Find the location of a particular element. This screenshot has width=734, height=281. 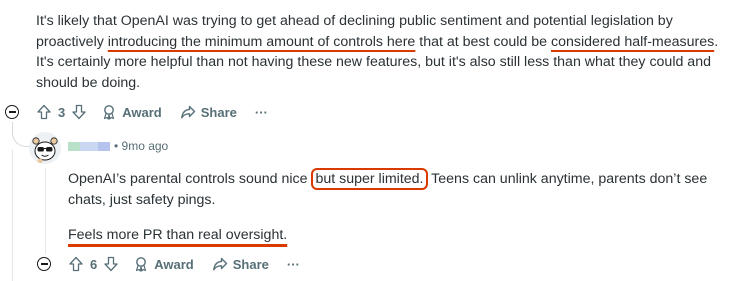

collapse-reply-button is located at coordinates (44, 264).